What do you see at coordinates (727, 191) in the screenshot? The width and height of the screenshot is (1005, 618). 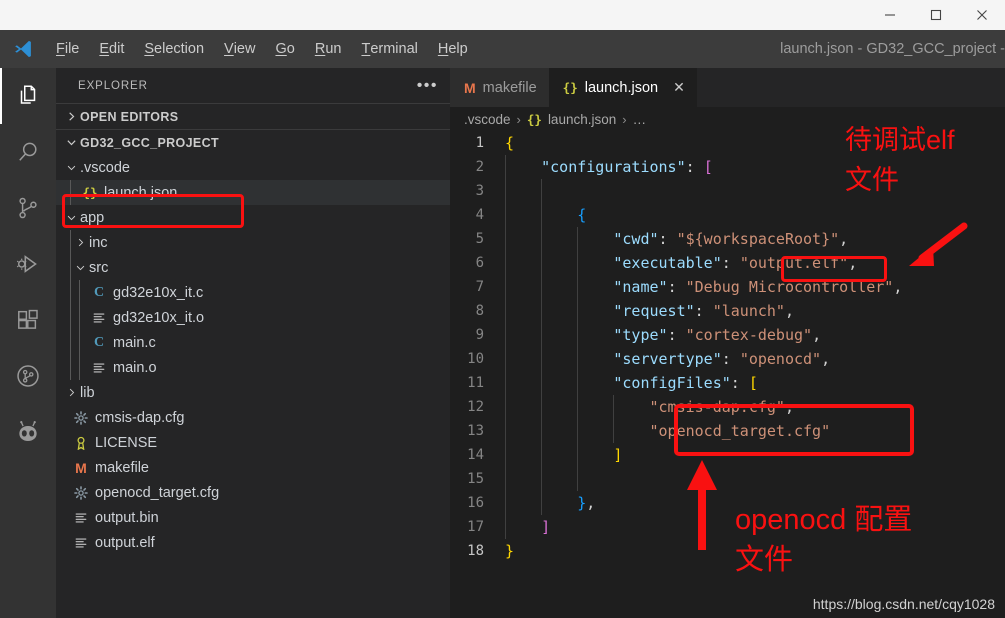 I see `code-line: 3` at bounding box center [727, 191].